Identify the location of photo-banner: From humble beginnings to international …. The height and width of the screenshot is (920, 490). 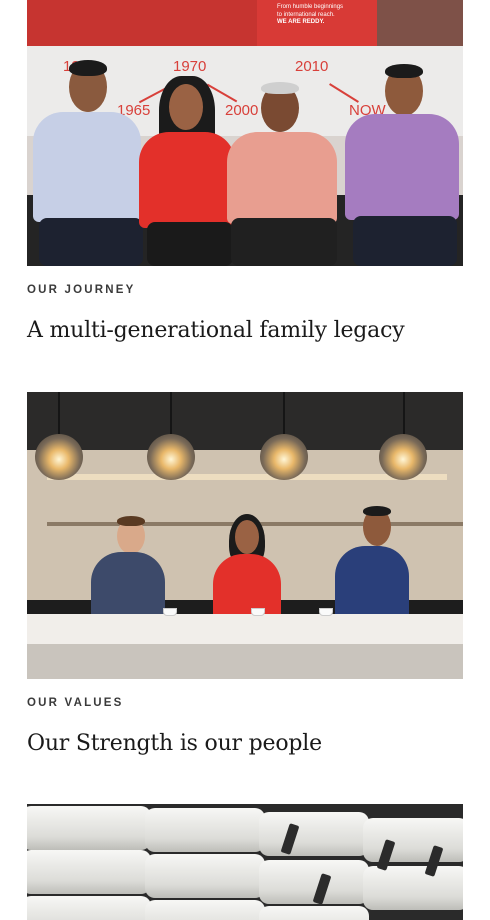
(245, 23).